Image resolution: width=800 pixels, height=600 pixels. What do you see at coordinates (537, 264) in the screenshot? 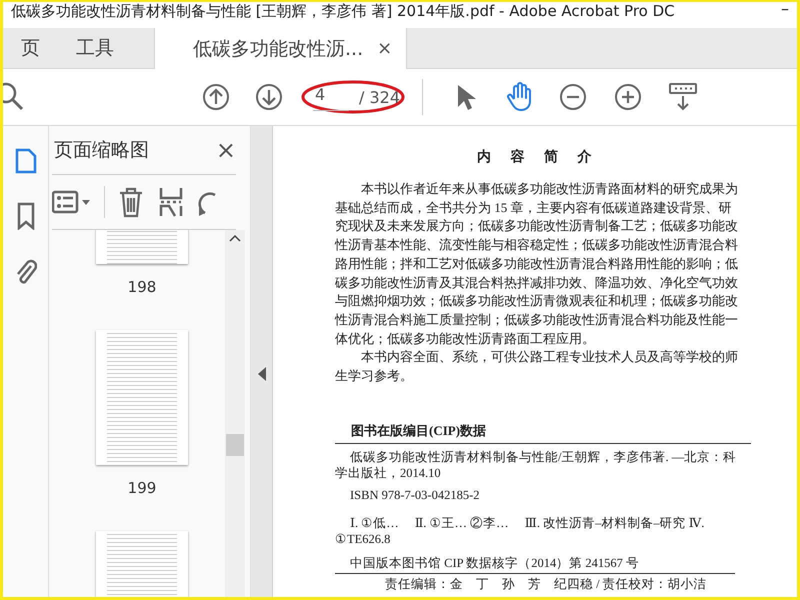
I see `paragraph: 本书以作者近年来从事低碳多功能改性沥青路面材料的研究成果为基础总结而成，全书共分为 15 章，主要内容有低碳道路建设背景、研究现状及未来发展方向；低碳多功能改性沥青制备工艺；低碳多功能改性沥青基本性能、流变性能与相容稳定性；低碳多功能改性沥青混合料路用性能；拌和工艺对低碳多功能改性沥青混合料路用性能的影响；低碳多功能改性沥青及其混合料热拌减排功效、降温功效、净化空气功效与阻燃抑烟功效；低碳多功能改性沥青微观表征和机理；低碳多功能改性沥青混合料施工质量控制；低碳多功能改性沥青混合料功能及性能一体优化；低碳多功能改性沥青路面工程应用。` at bounding box center [537, 264].